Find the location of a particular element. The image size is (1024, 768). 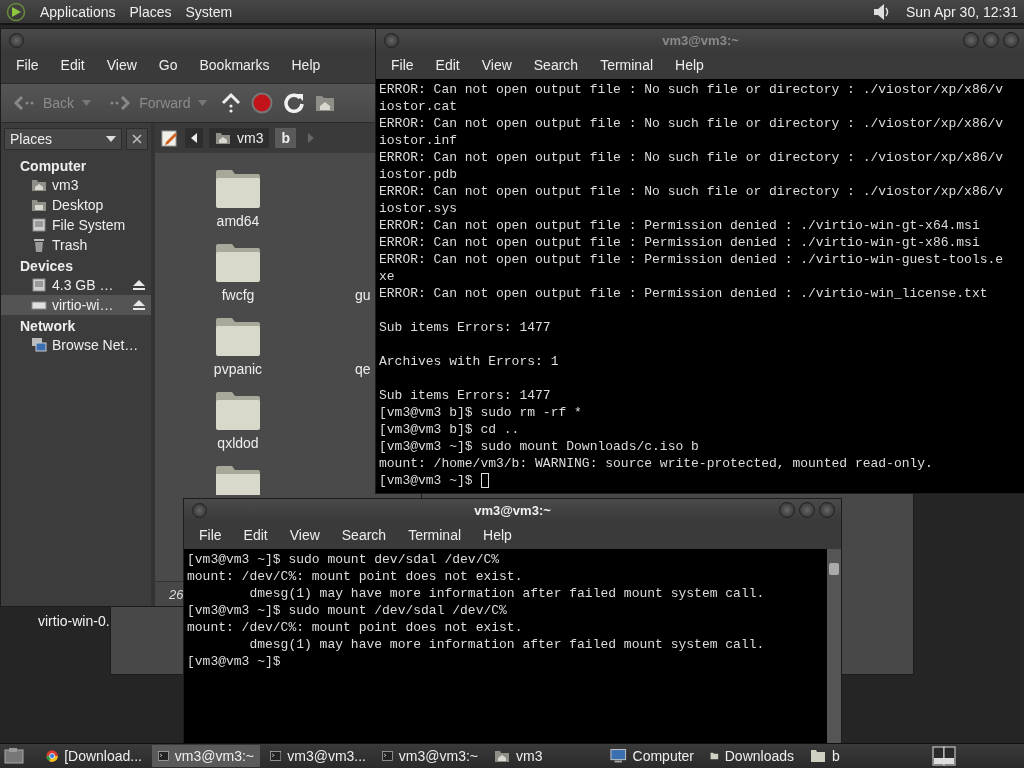

terminal-line: dmesg(1) may have more information after failed mount system call. is located at coordinates (506, 644).